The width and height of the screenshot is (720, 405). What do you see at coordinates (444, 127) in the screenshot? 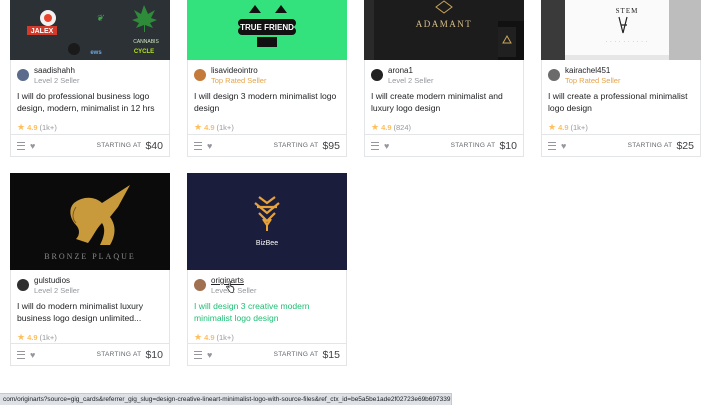
I see `gig-rating: ★ 4.9 (824)` at bounding box center [444, 127].